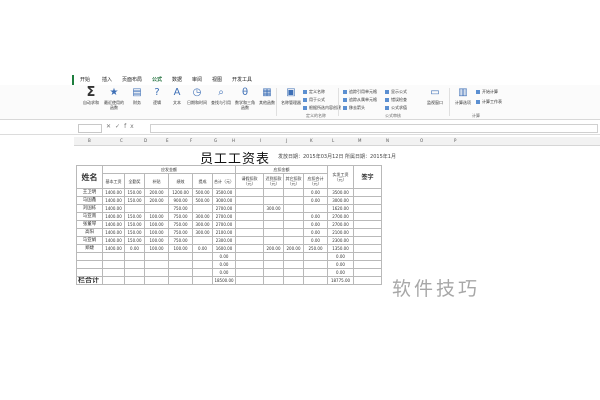 The height and width of the screenshot is (400, 600). What do you see at coordinates (134, 181) in the screenshot?
I see `header-cell: 全勤奖` at bounding box center [134, 181].